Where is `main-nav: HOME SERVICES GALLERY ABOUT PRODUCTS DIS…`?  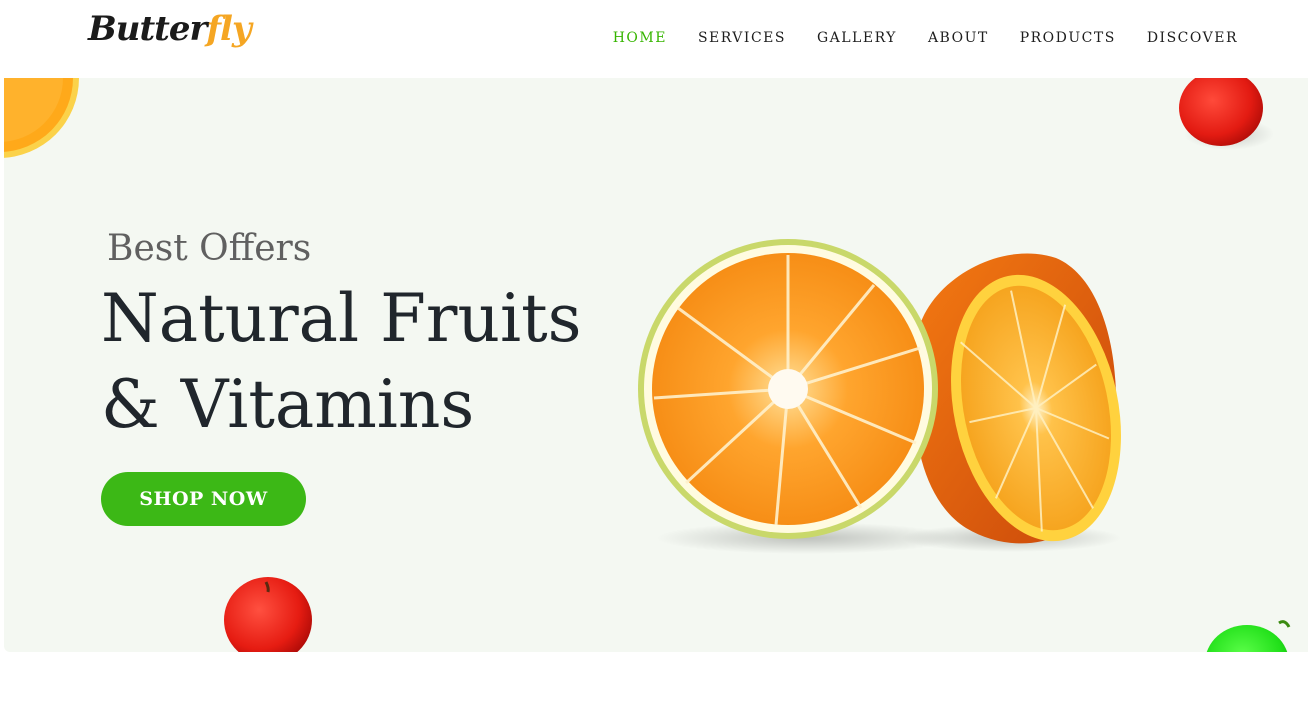
main-nav: HOME SERVICES GALLERY ABOUT PRODUCTS DIS… is located at coordinates (910, 38).